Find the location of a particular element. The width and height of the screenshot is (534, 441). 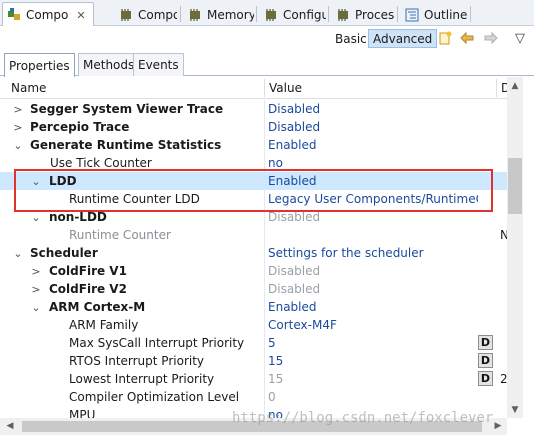

table-row: ⌄ non-LDD Disabled is located at coordinates (253, 217).